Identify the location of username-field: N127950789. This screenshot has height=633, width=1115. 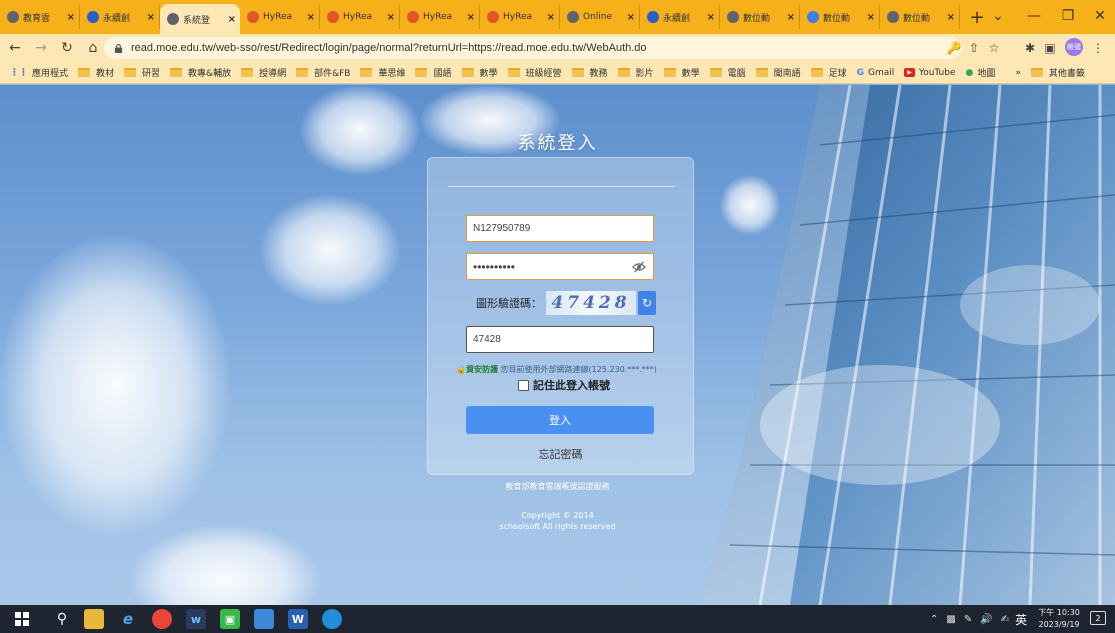
(560, 228).